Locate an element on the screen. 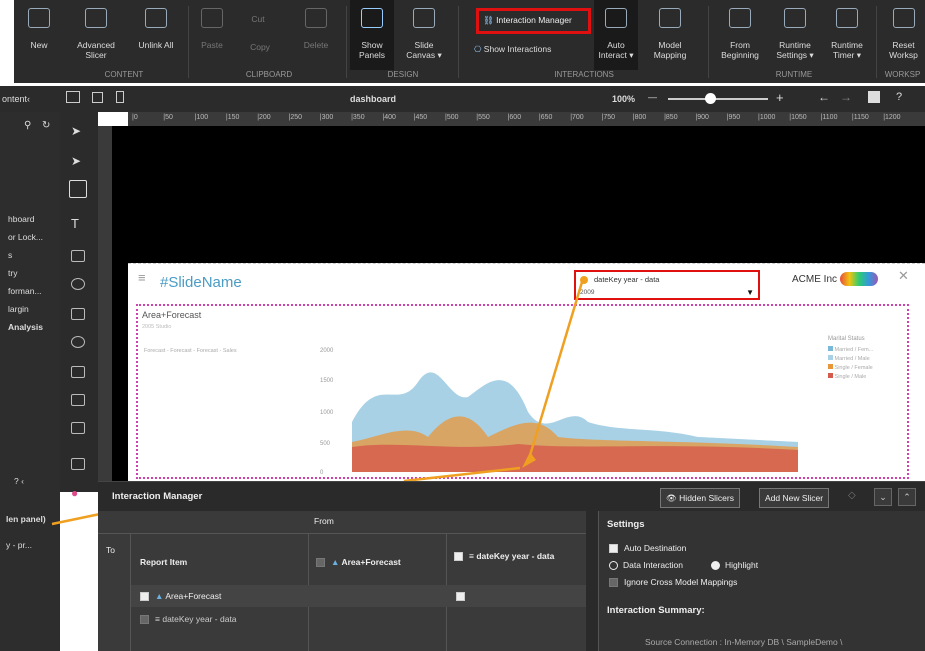  chevron-down-icon: ⌄ is located at coordinates (883, 497).